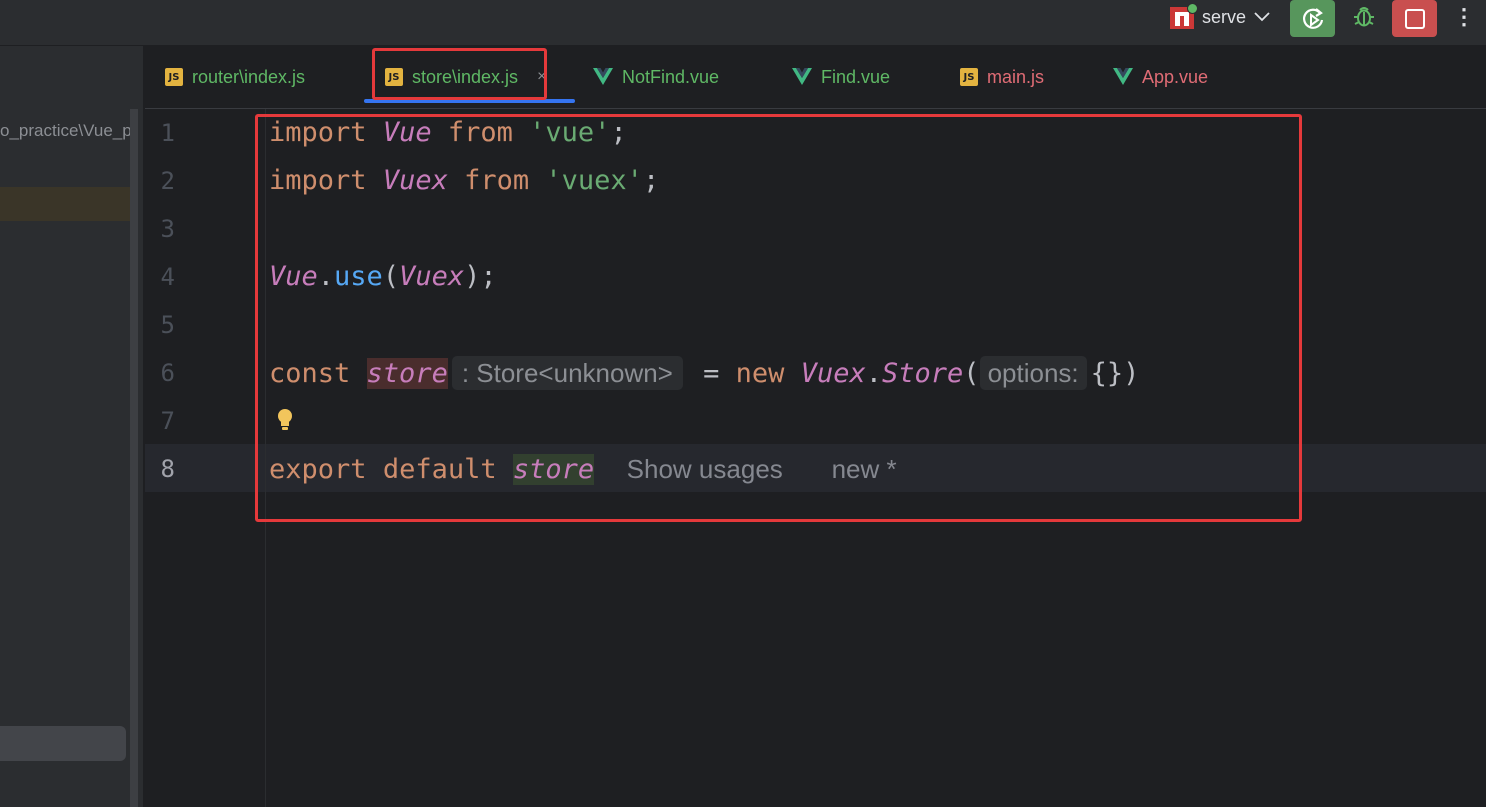 The width and height of the screenshot is (1486, 807). Describe the element at coordinates (358, 276) in the screenshot. I see `method-name: use` at that location.